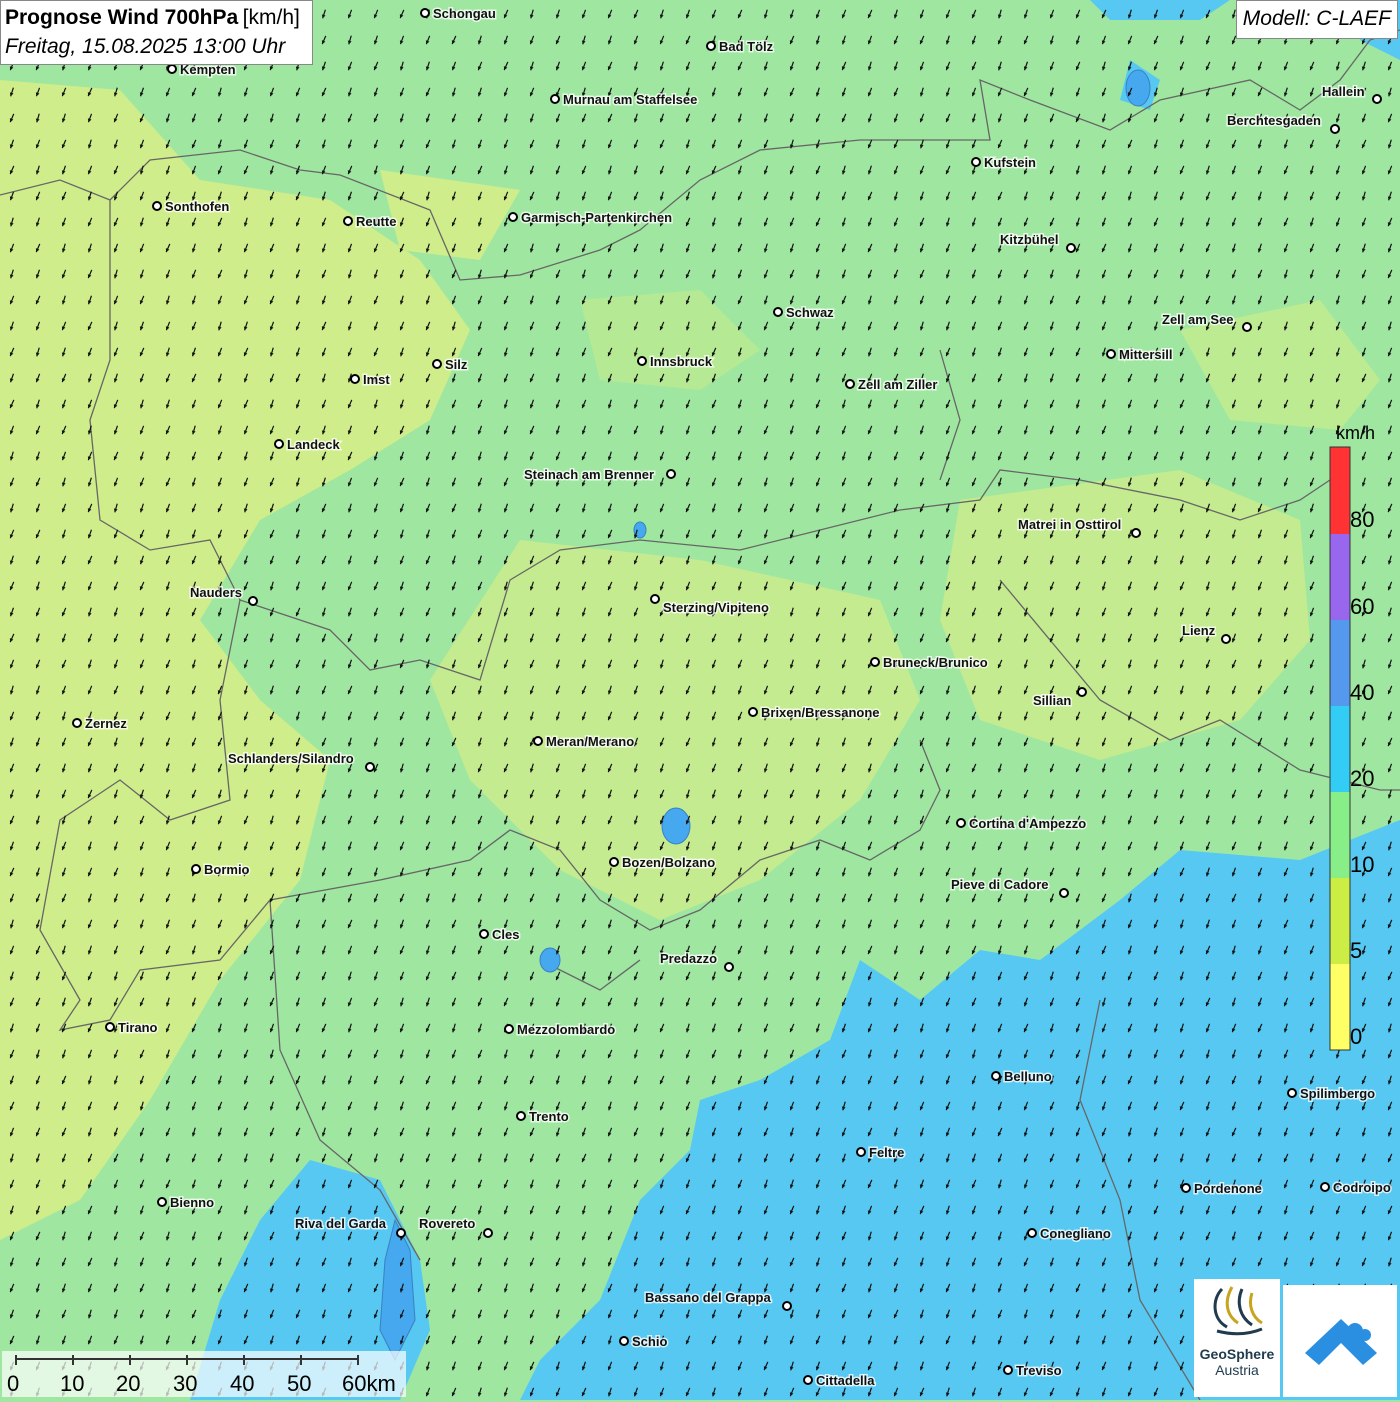 Image resolution: width=1400 pixels, height=1402 pixels. What do you see at coordinates (1237, 1370) in the screenshot?
I see `geosphere-country: Austria` at bounding box center [1237, 1370].